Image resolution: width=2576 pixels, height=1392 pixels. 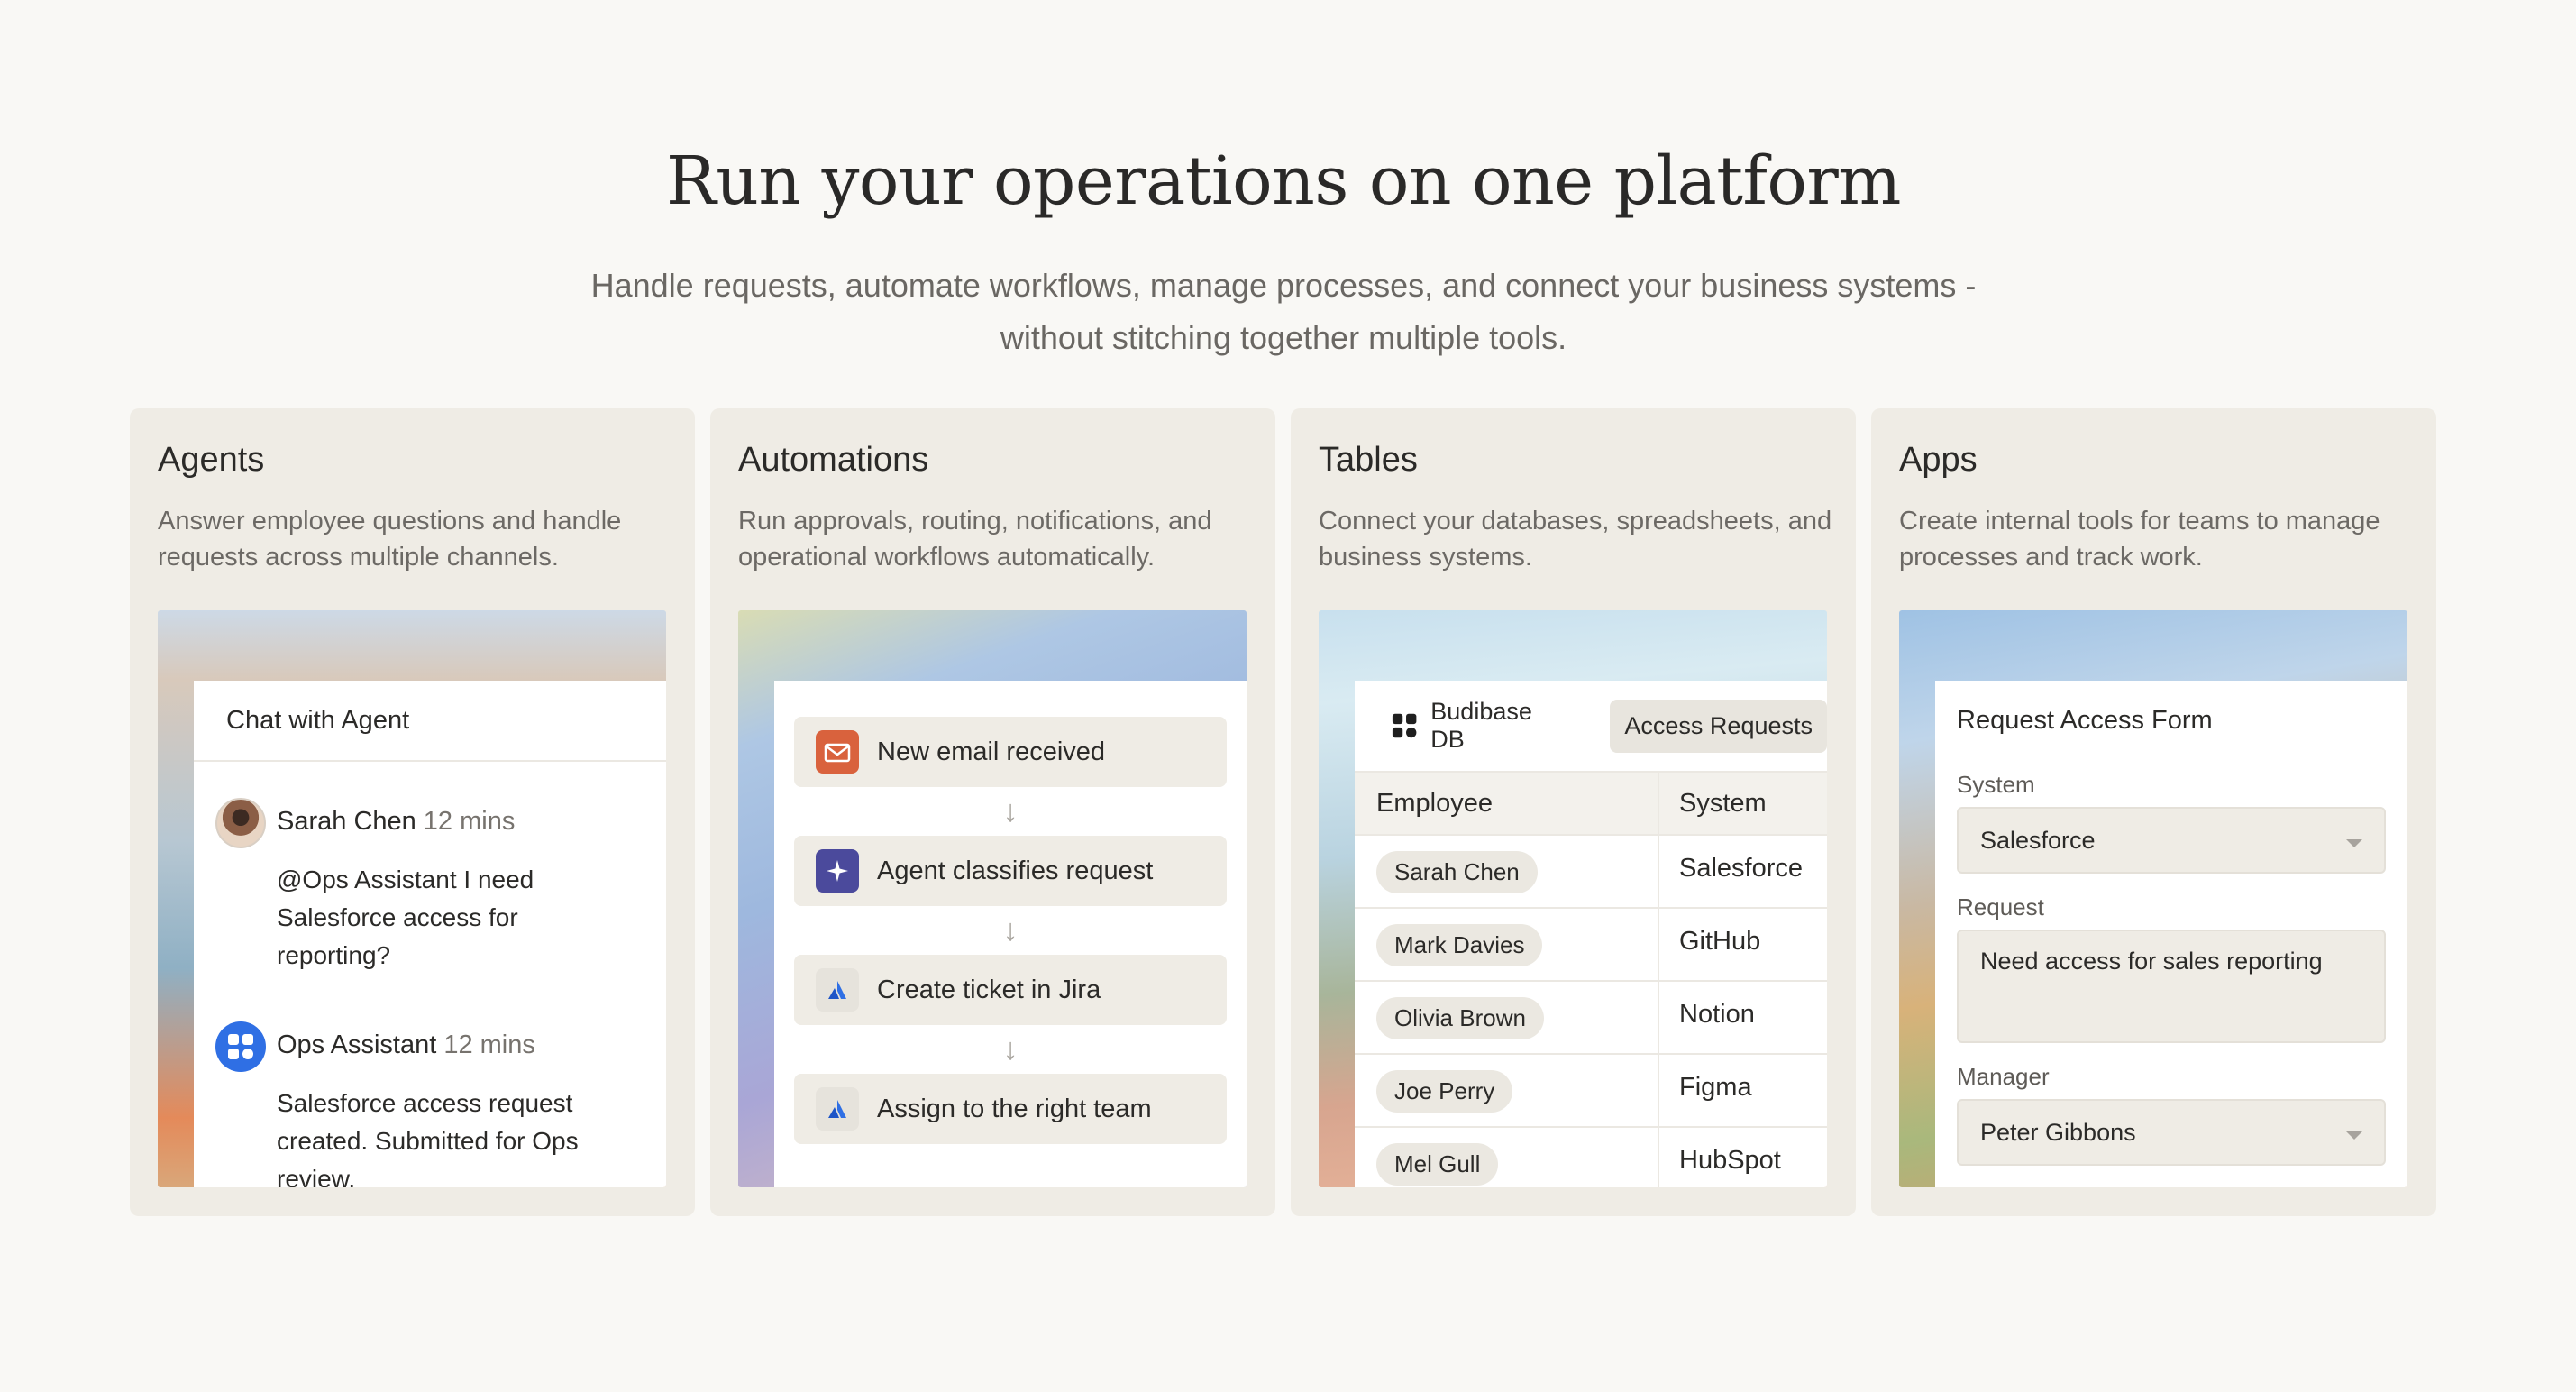 I want to click on workflow-step: Create ticket in Jira, so click(x=1010, y=990).